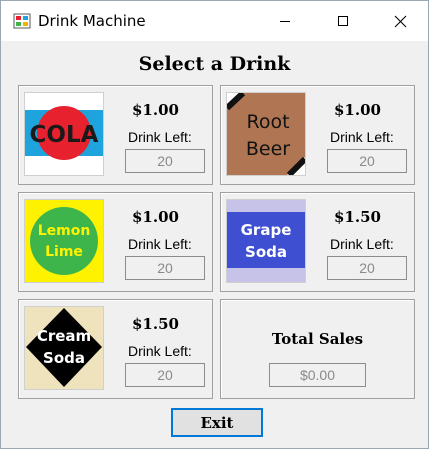 The image size is (429, 449). I want to click on root-beer-button: Root Beer, so click(266, 134).